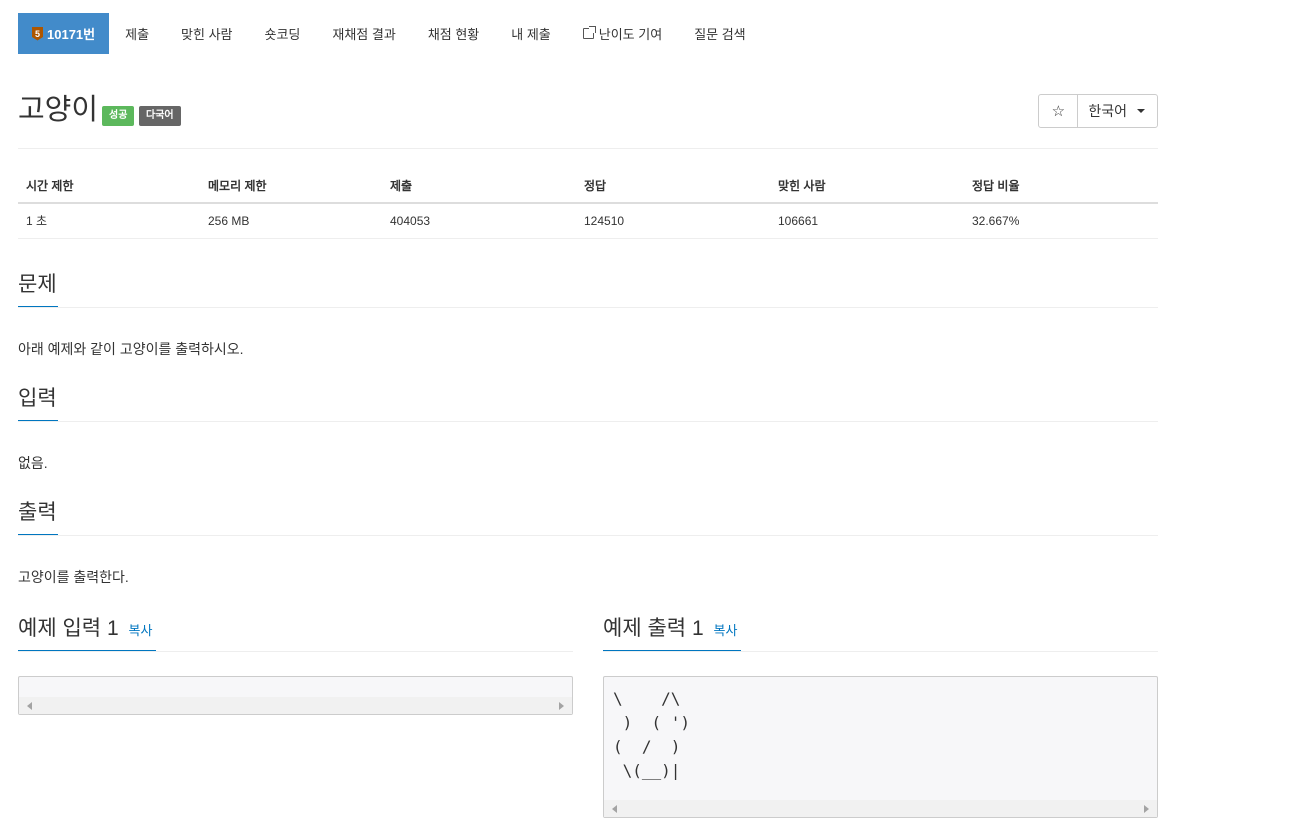 The height and width of the screenshot is (832, 1303). Describe the element at coordinates (37, 33) in the screenshot. I see `bronze-tier-icon: 5` at that location.